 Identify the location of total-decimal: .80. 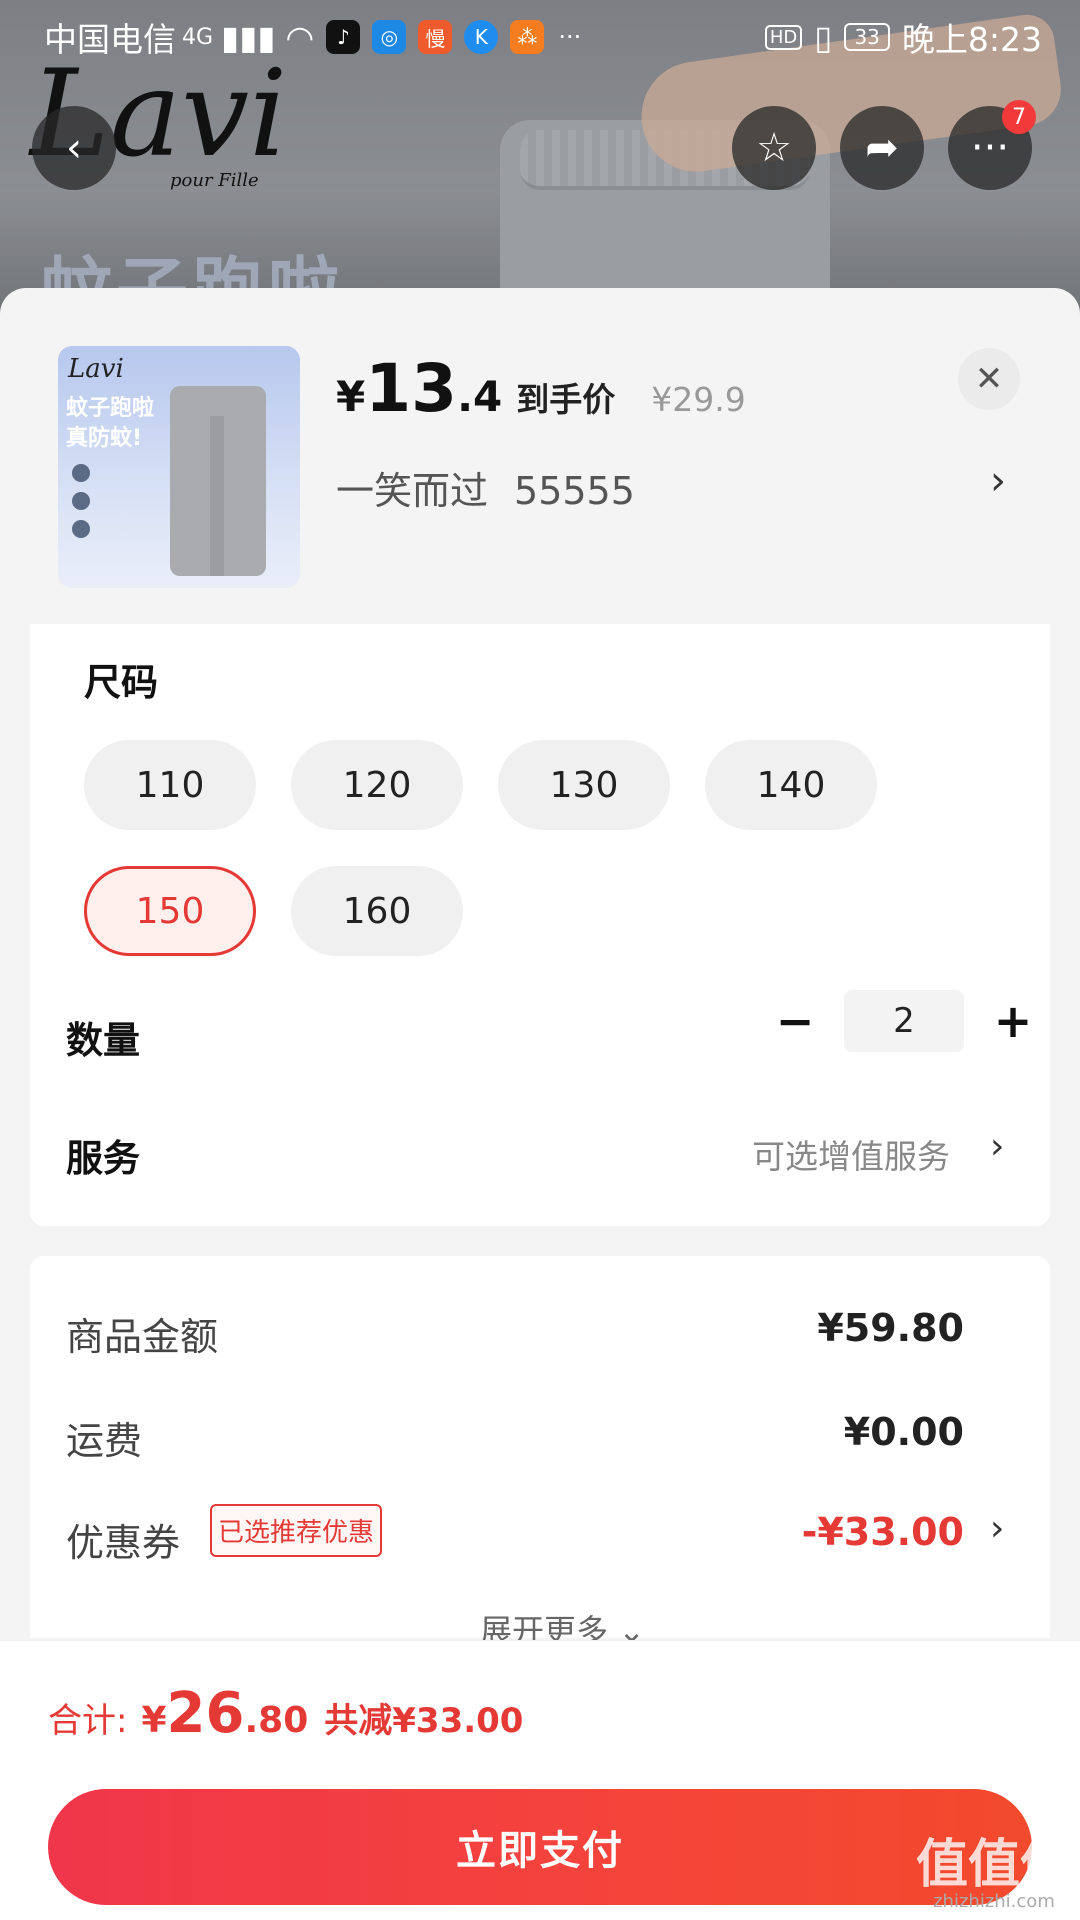
(276, 1720).